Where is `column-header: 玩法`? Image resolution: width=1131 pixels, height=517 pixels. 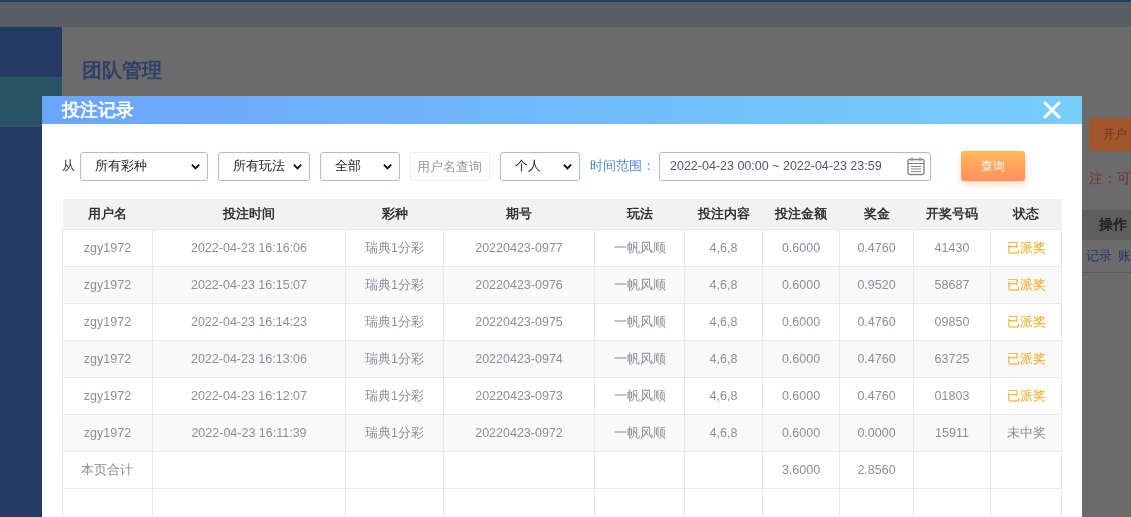 column-header: 玩法 is located at coordinates (639, 214).